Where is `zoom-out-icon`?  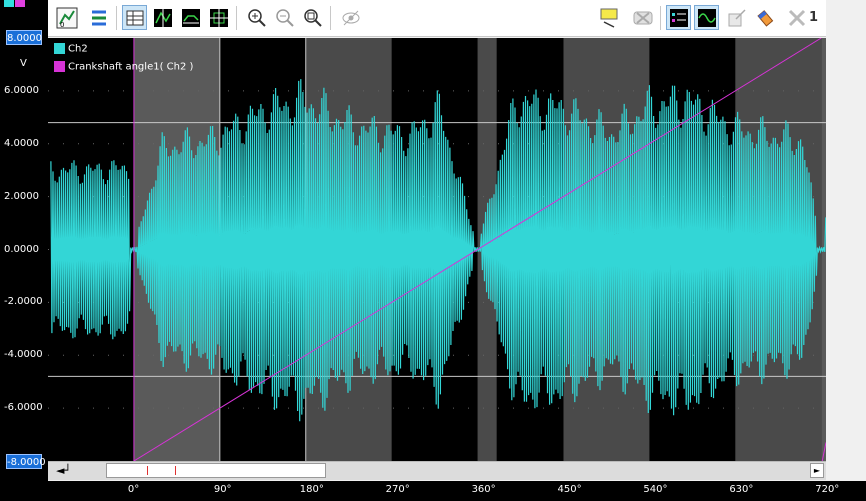
zoom-out-icon is located at coordinates (284, 17).